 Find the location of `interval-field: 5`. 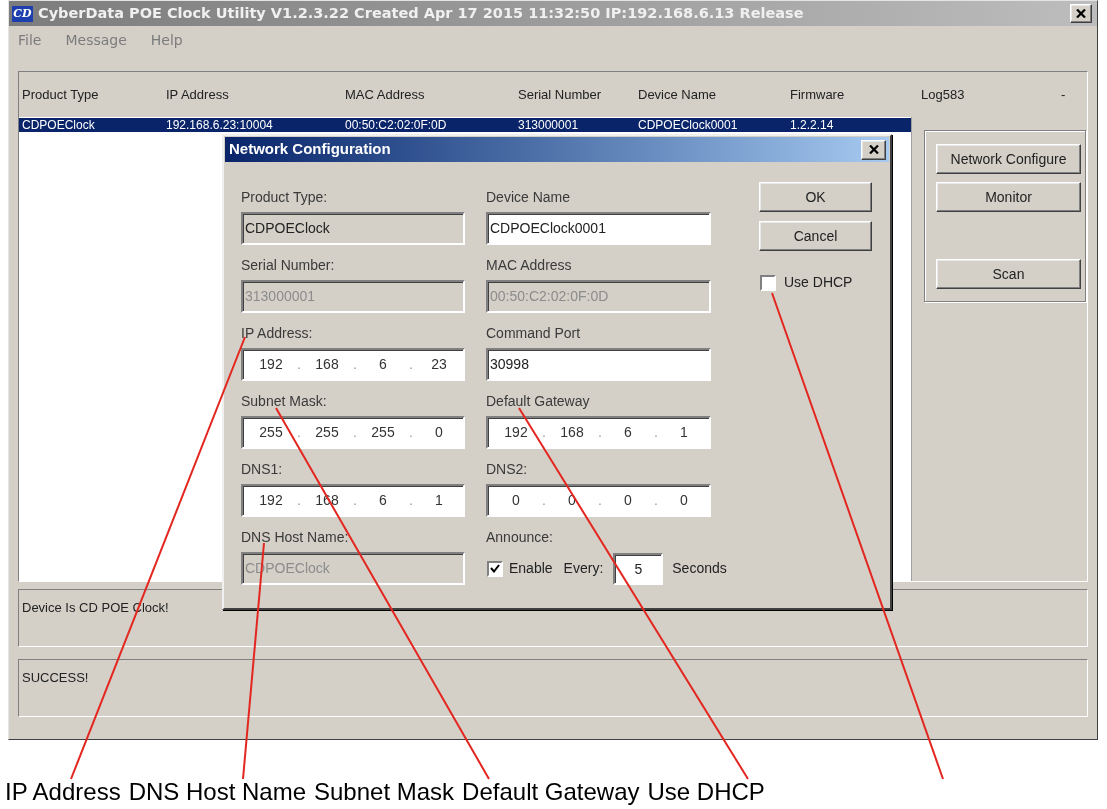

interval-field: 5 is located at coordinates (638, 568).